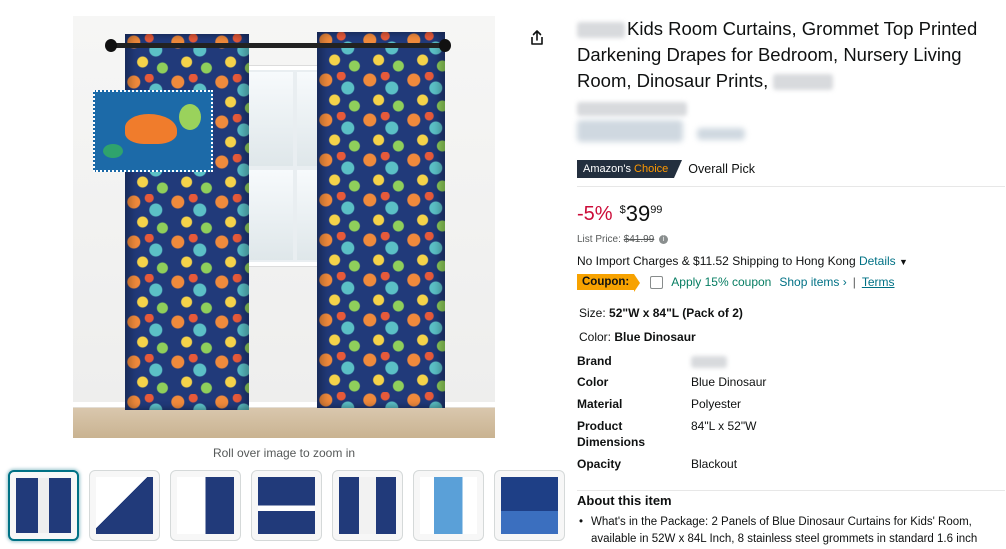 This screenshot has width=1006, height=549. Describe the element at coordinates (278, 45) in the screenshot. I see `curtain-rod` at that location.